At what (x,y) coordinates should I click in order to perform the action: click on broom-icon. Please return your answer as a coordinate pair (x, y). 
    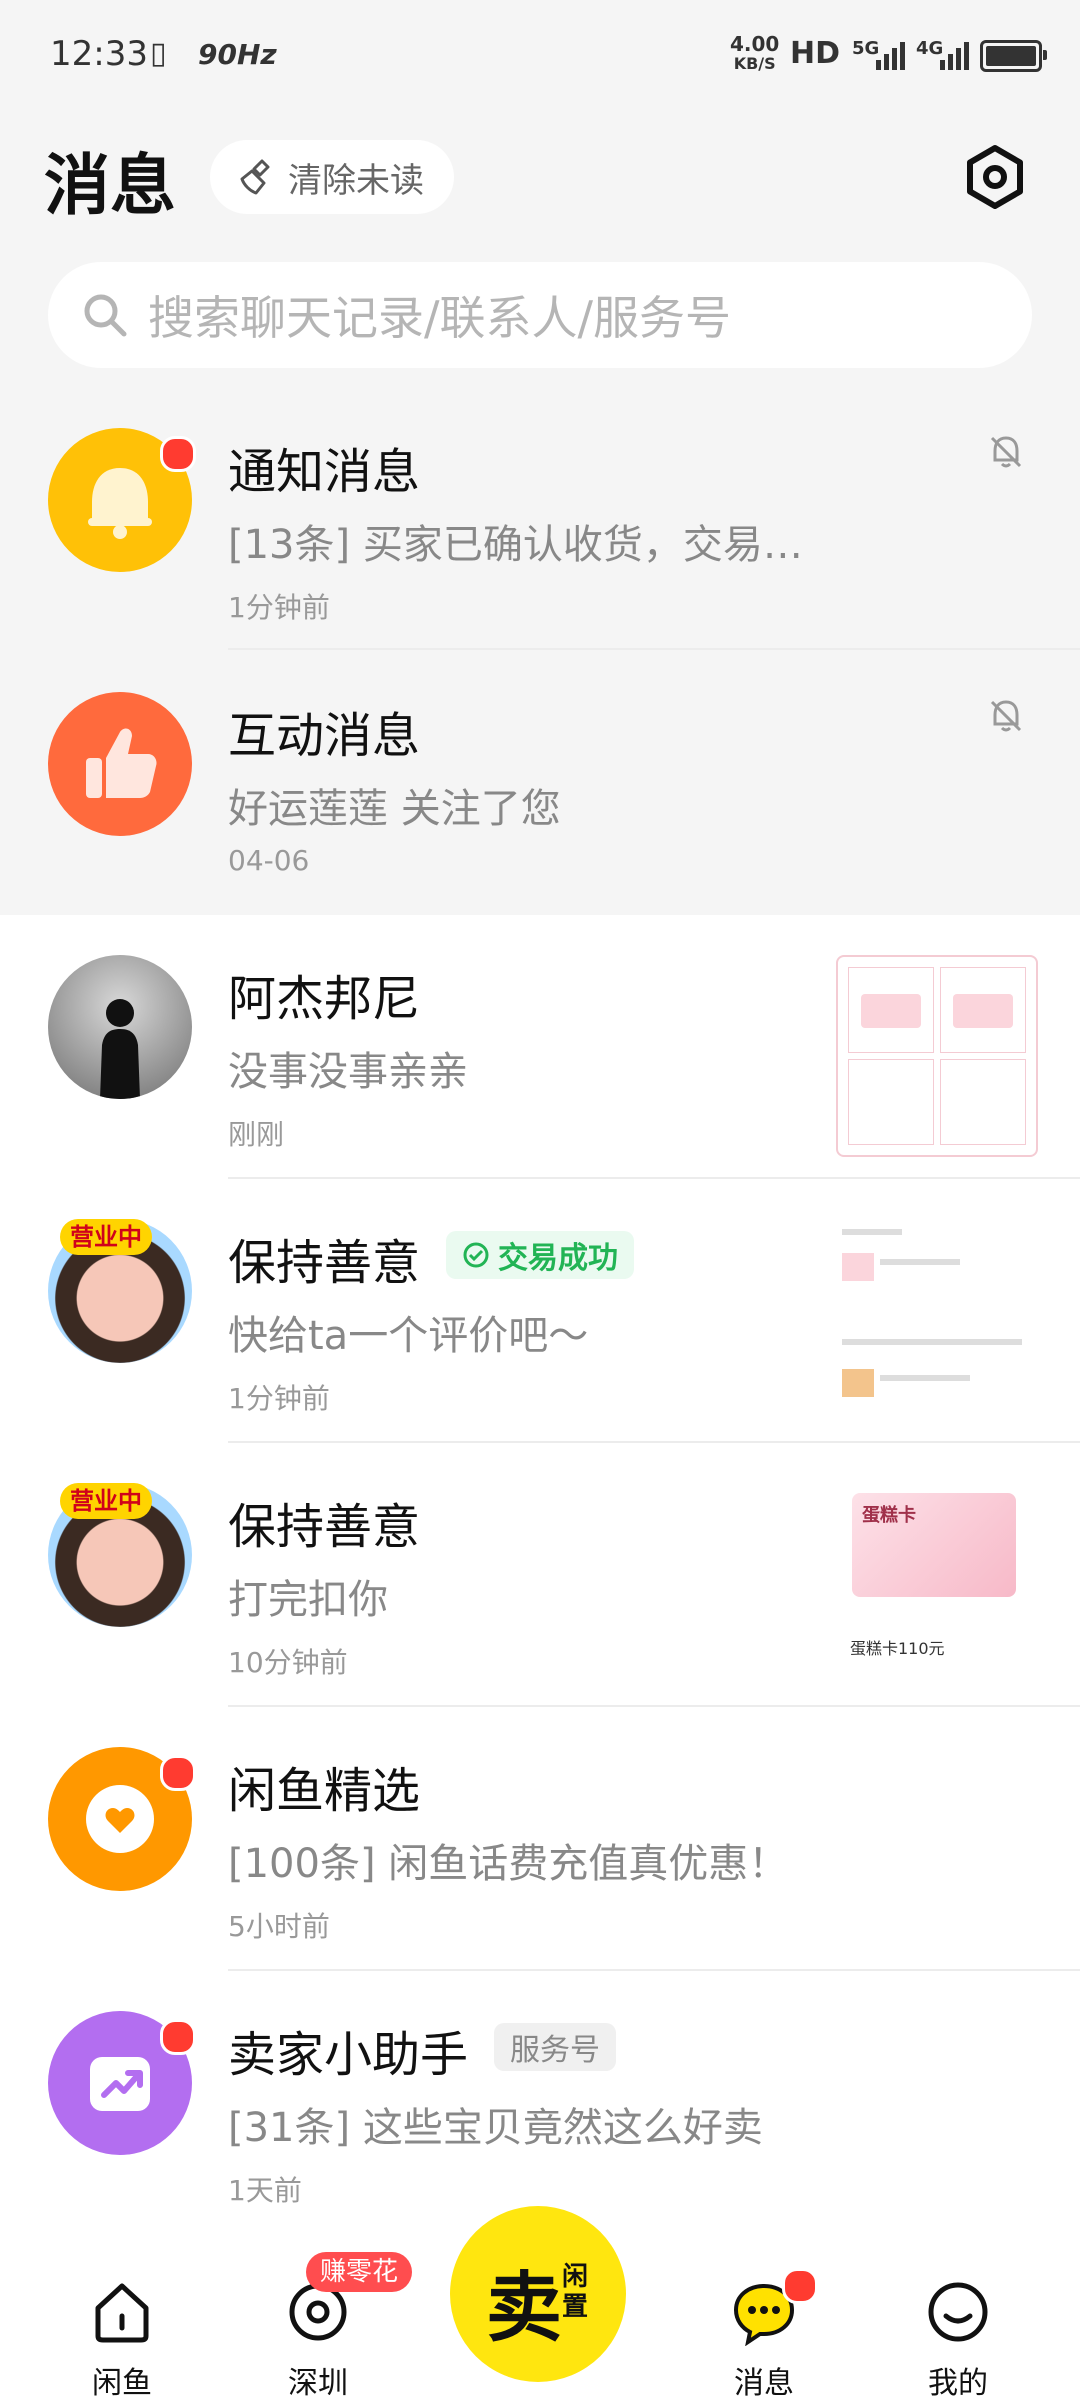
    Looking at the image, I should click on (255, 177).